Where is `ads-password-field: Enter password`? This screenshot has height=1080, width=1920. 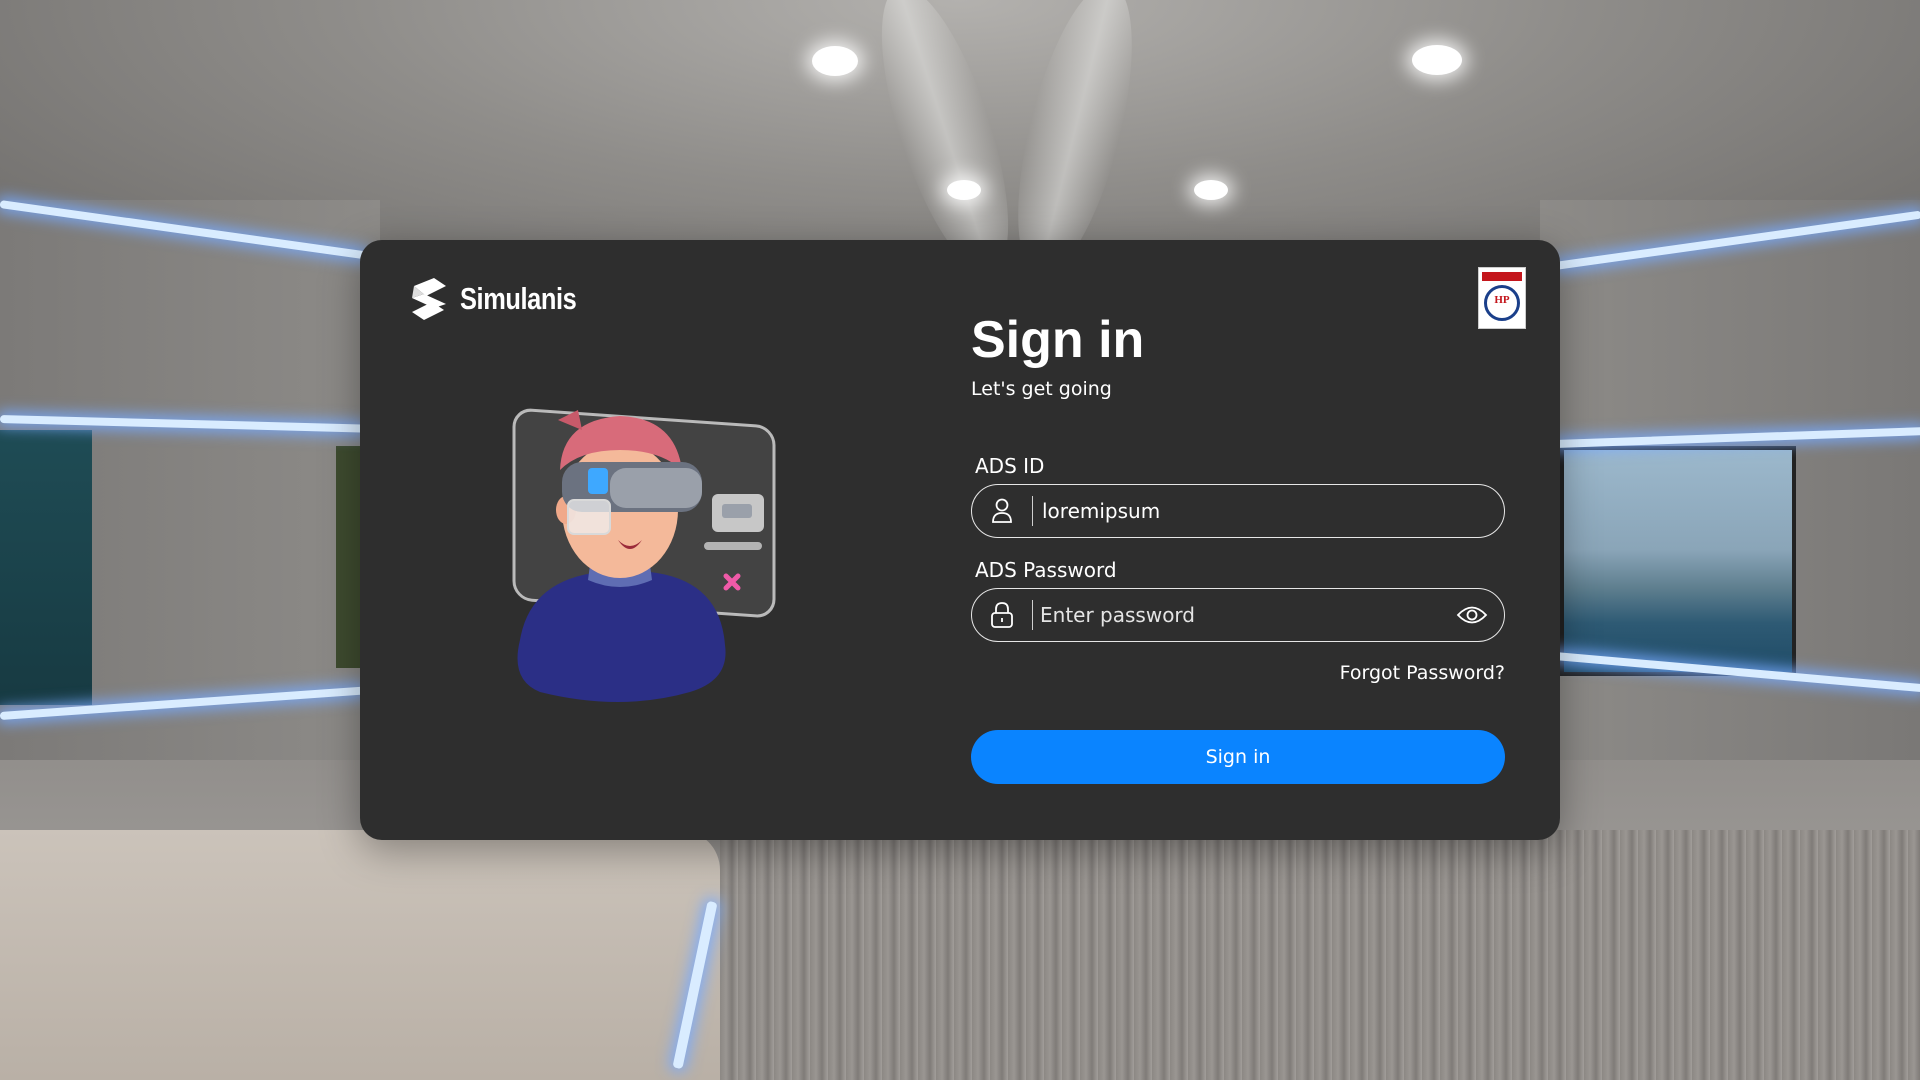
ads-password-field: Enter password is located at coordinates (1238, 615).